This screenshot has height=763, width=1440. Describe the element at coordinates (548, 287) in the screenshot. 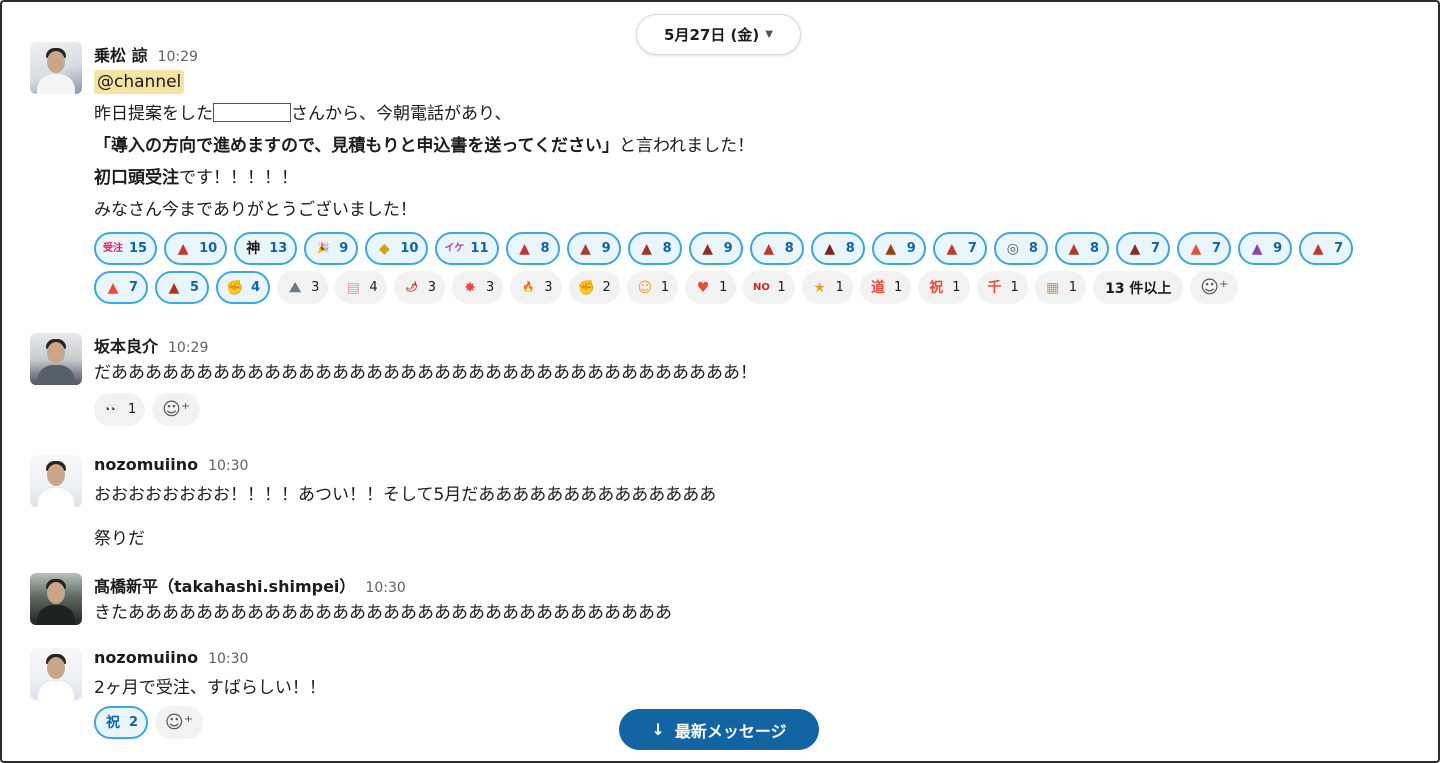

I see `reaction-count: 3` at that location.